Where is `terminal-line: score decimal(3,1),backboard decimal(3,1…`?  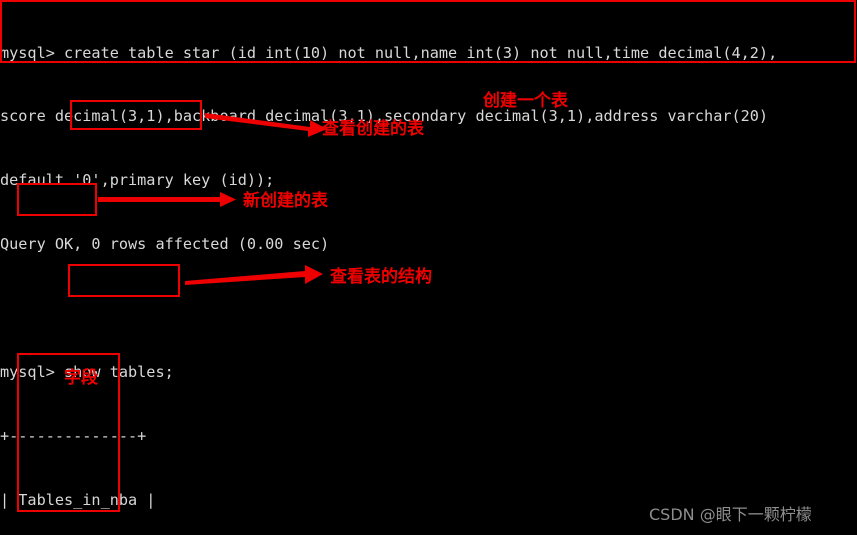
terminal-line: score decimal(3,1),backboard decimal(3,1… is located at coordinates (384, 116).